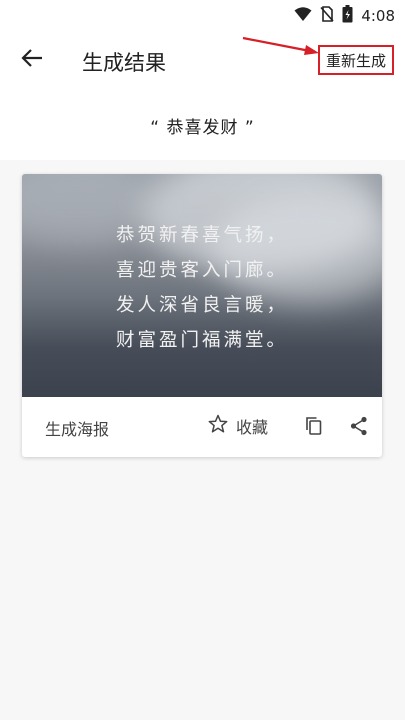 The width and height of the screenshot is (405, 720). What do you see at coordinates (280, 45) in the screenshot?
I see `annotation-arrow` at bounding box center [280, 45].